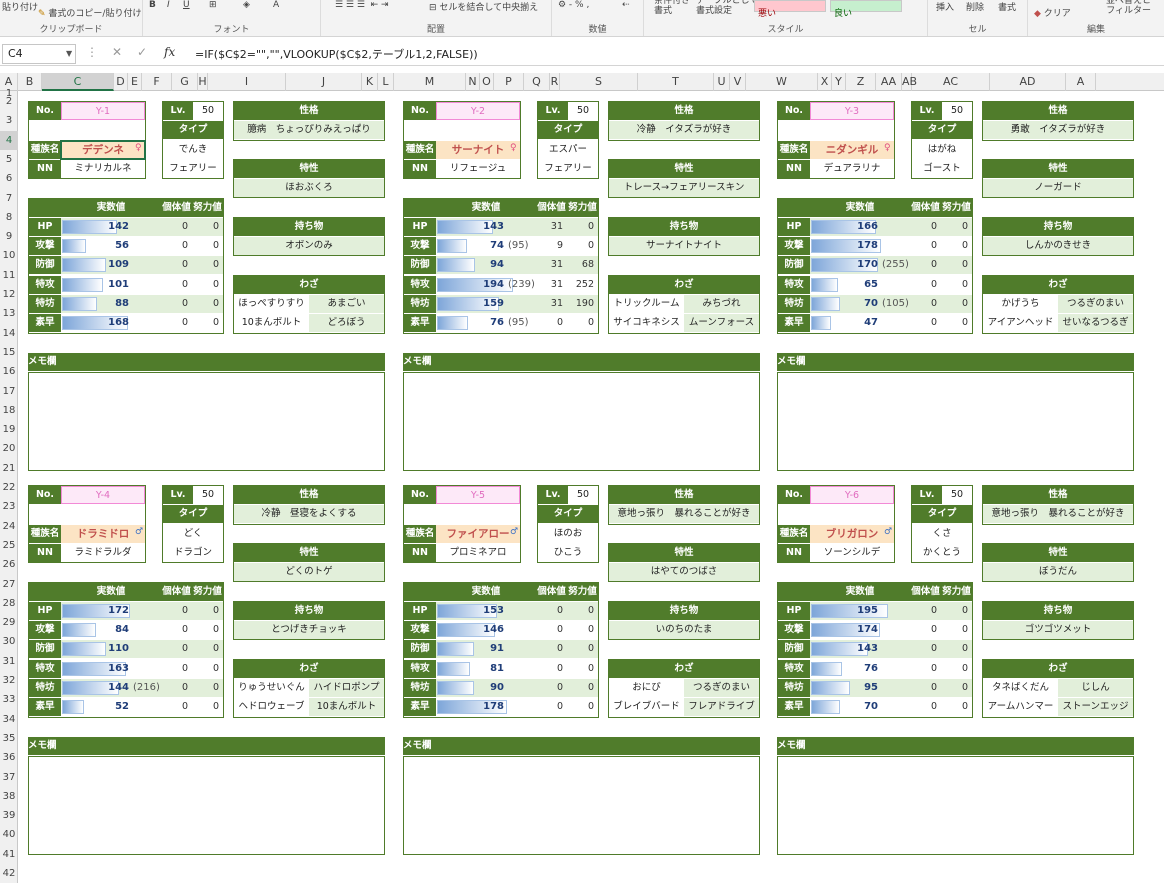 Image resolution: width=1164 pixels, height=883 pixels. I want to click on name-box: C4, so click(39, 54).